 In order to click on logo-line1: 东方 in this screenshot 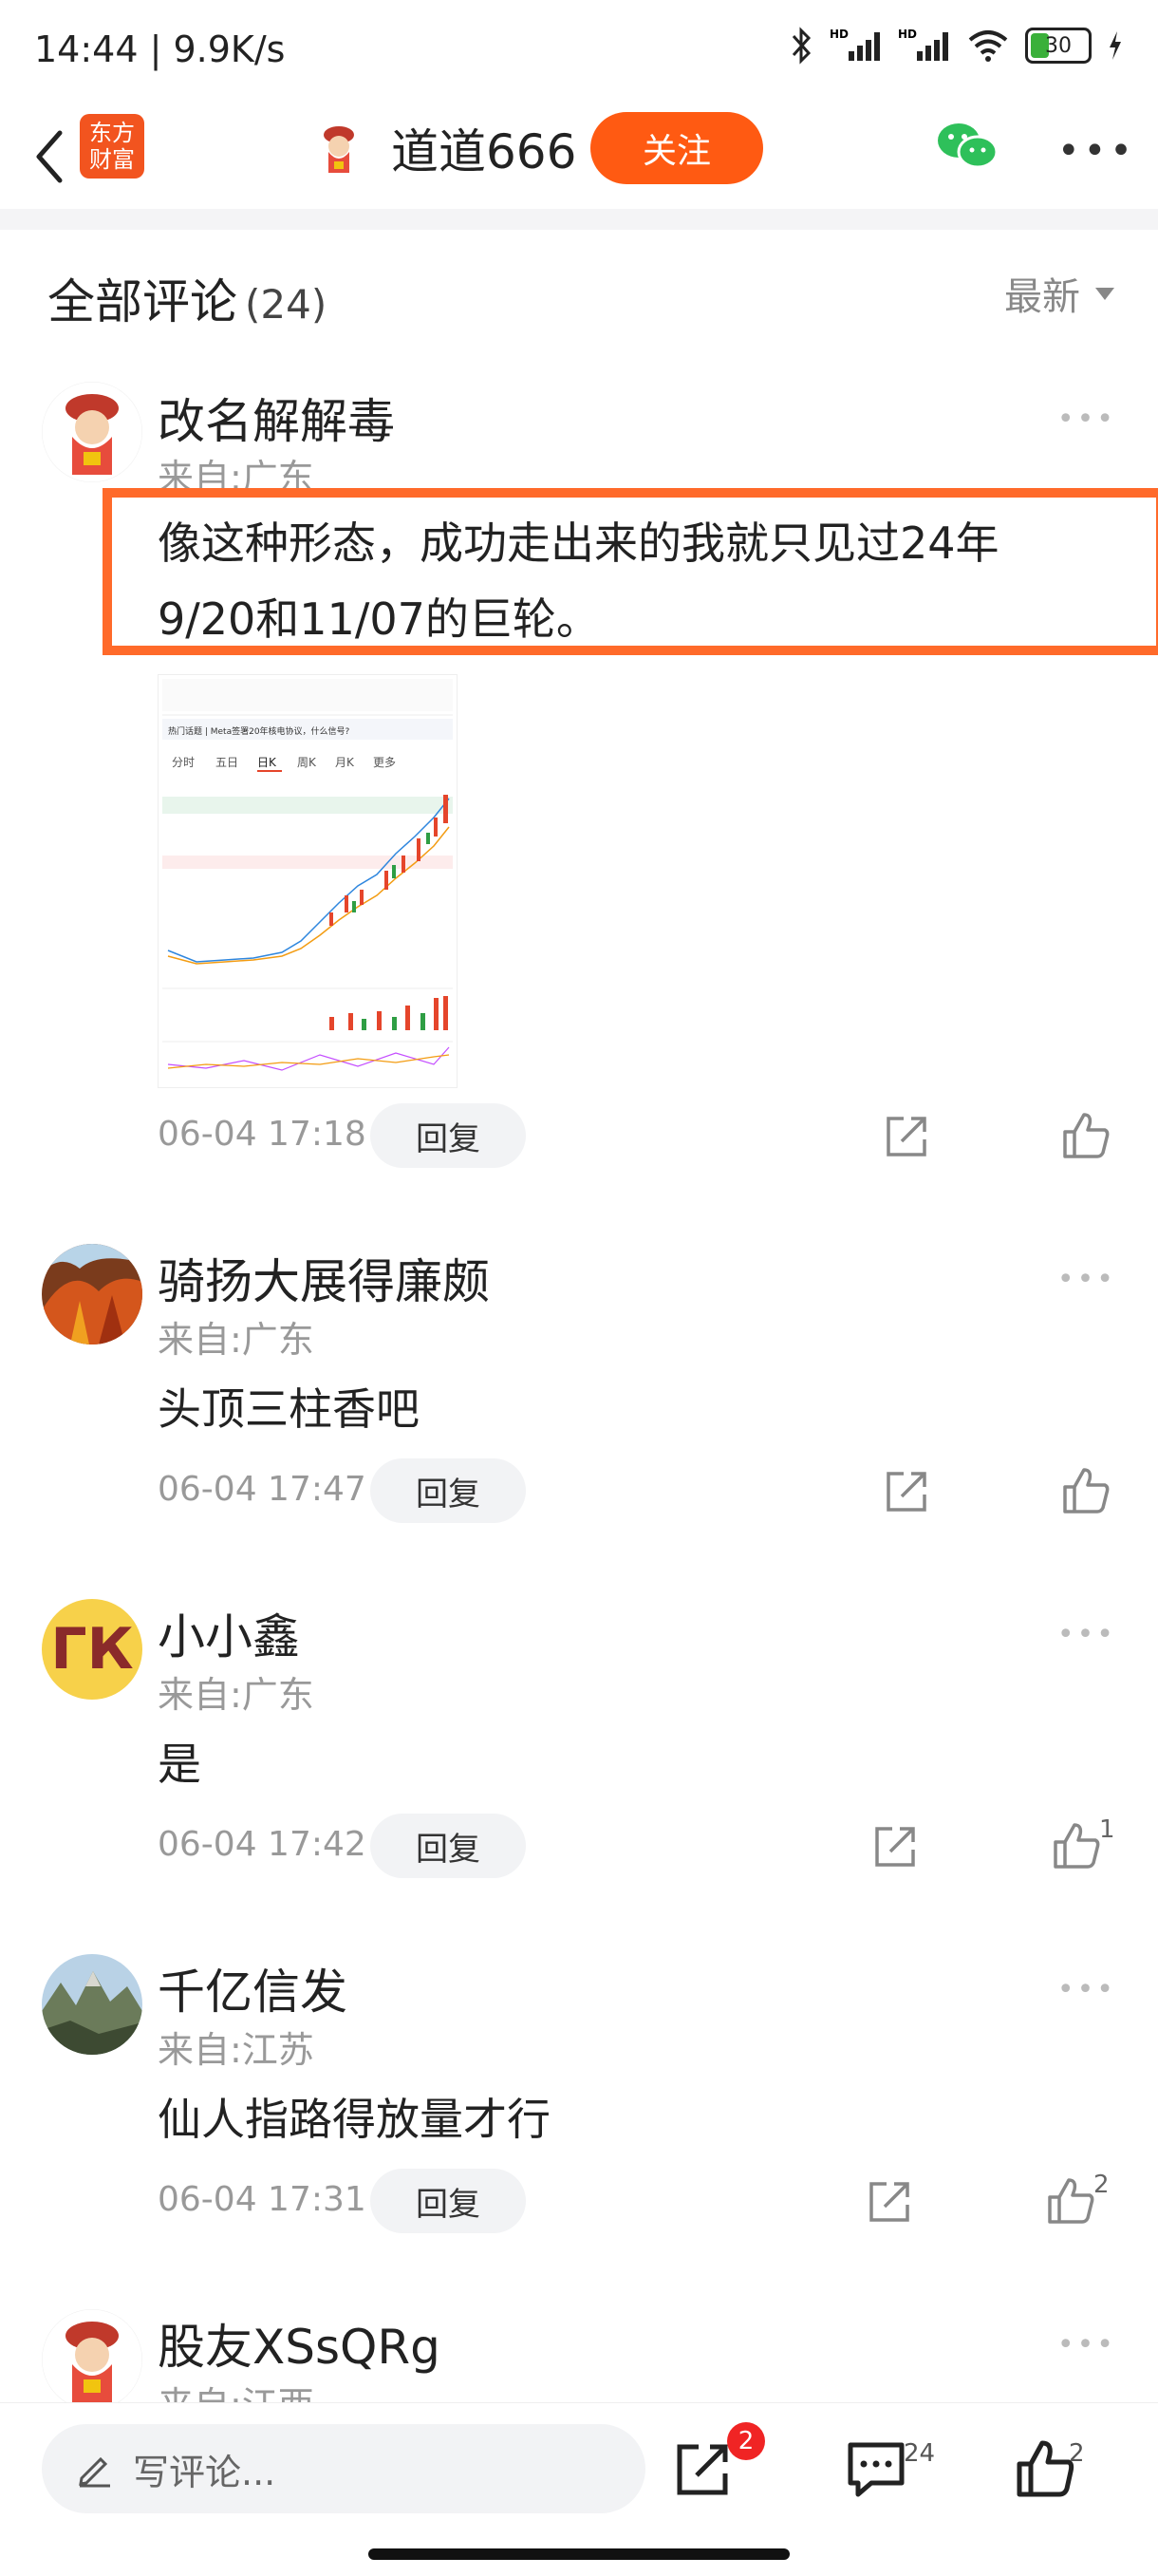, I will do `click(112, 133)`.